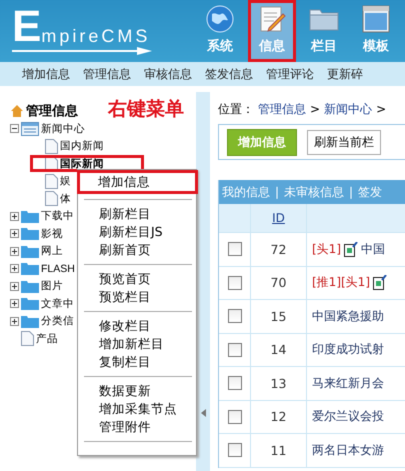  I want to click on window-icon, so click(376, 19).